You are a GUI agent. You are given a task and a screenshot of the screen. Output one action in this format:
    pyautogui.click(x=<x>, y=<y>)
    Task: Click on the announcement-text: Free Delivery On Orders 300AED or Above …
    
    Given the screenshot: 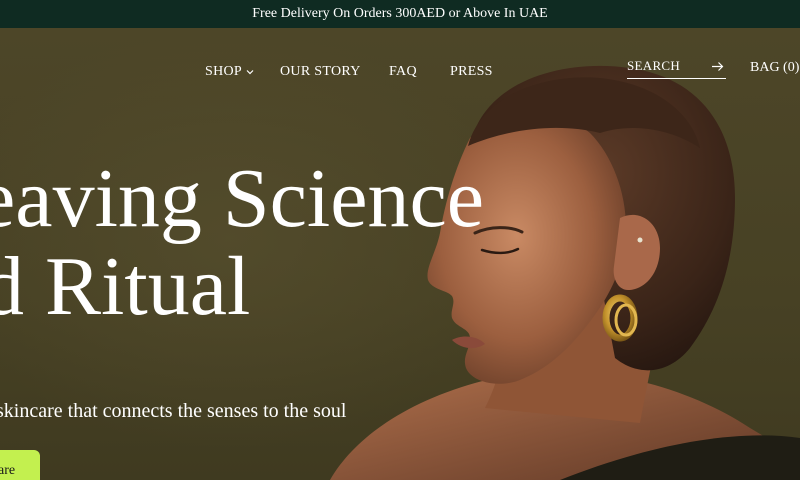 What is the action you would take?
    pyautogui.click(x=400, y=13)
    